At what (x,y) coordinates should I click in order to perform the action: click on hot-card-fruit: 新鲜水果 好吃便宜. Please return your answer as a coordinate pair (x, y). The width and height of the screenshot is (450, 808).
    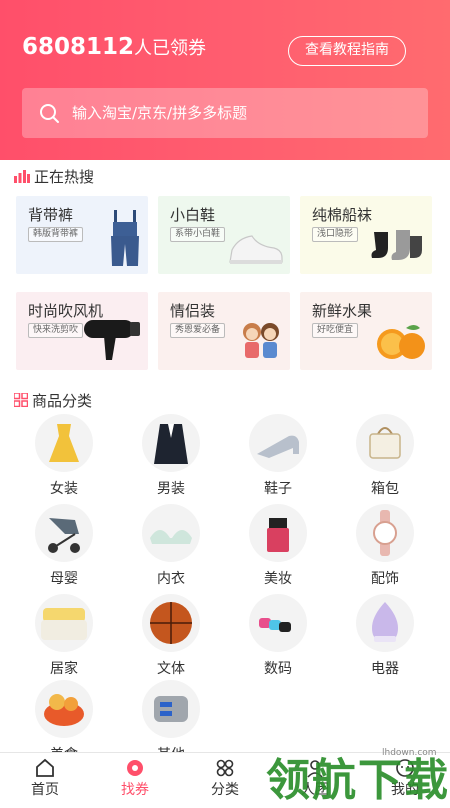
    Looking at the image, I should click on (366, 331).